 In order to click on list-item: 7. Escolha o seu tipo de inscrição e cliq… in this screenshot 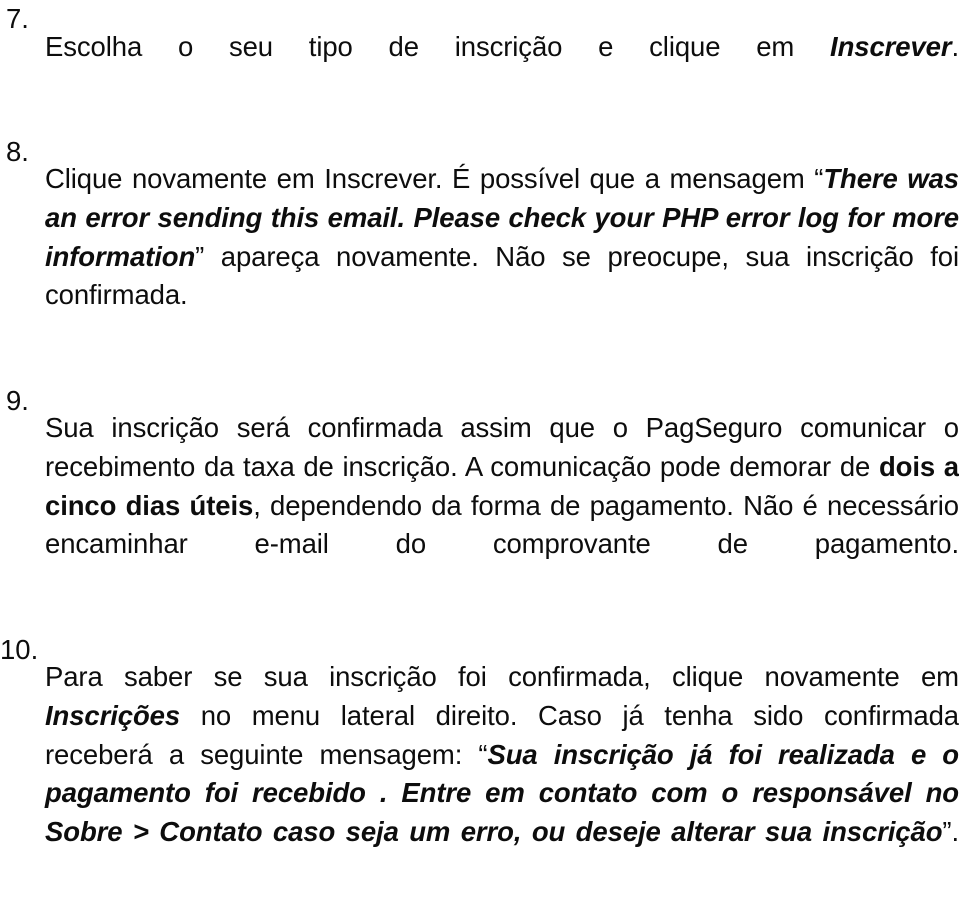, I will do `click(479, 66)`.